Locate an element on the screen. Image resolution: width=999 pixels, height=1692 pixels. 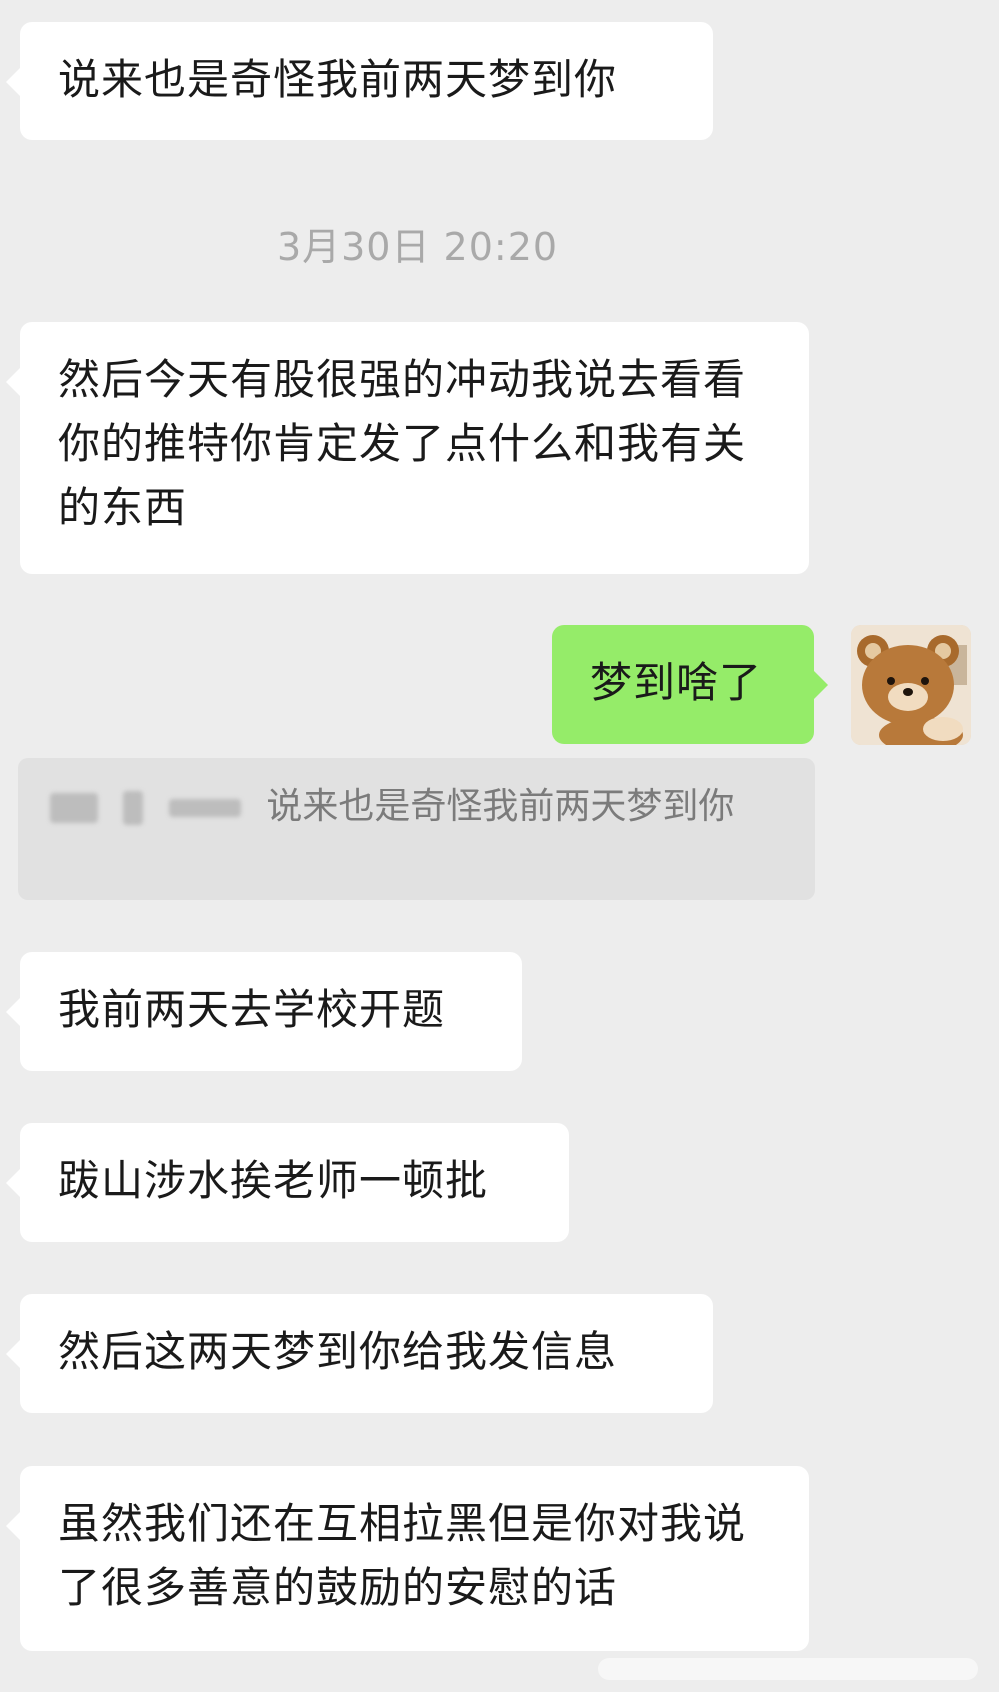
message-bubble-incoming: 我前两天去学校开题 is located at coordinates (264, 1011).